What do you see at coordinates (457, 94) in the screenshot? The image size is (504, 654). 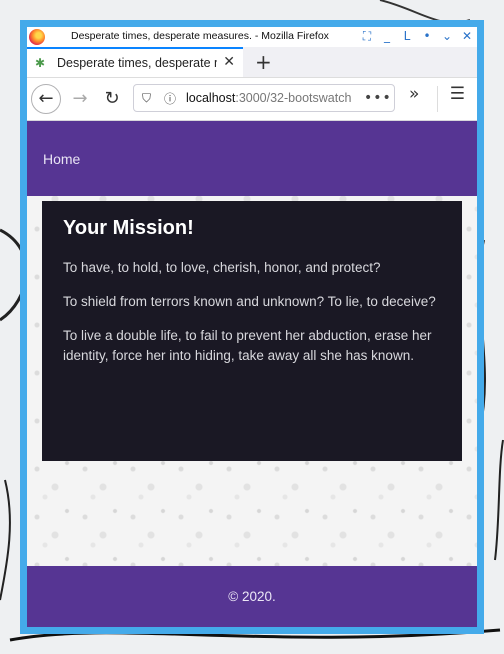 I see `hamburger-menu-button: ☰` at bounding box center [457, 94].